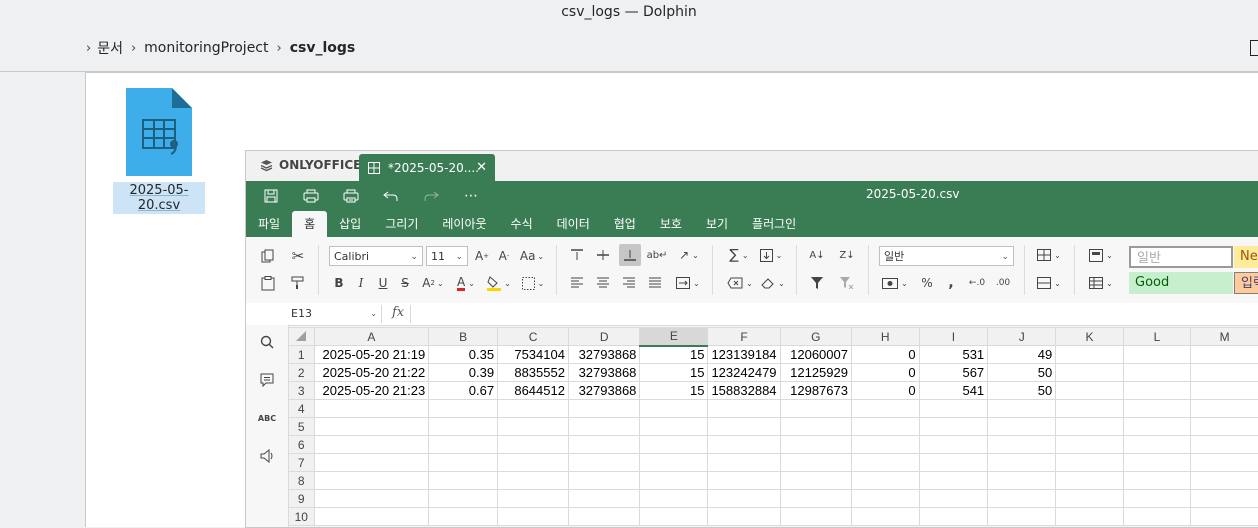  Describe the element at coordinates (895, 283) in the screenshot. I see `currency-format-icon: ⌄` at that location.